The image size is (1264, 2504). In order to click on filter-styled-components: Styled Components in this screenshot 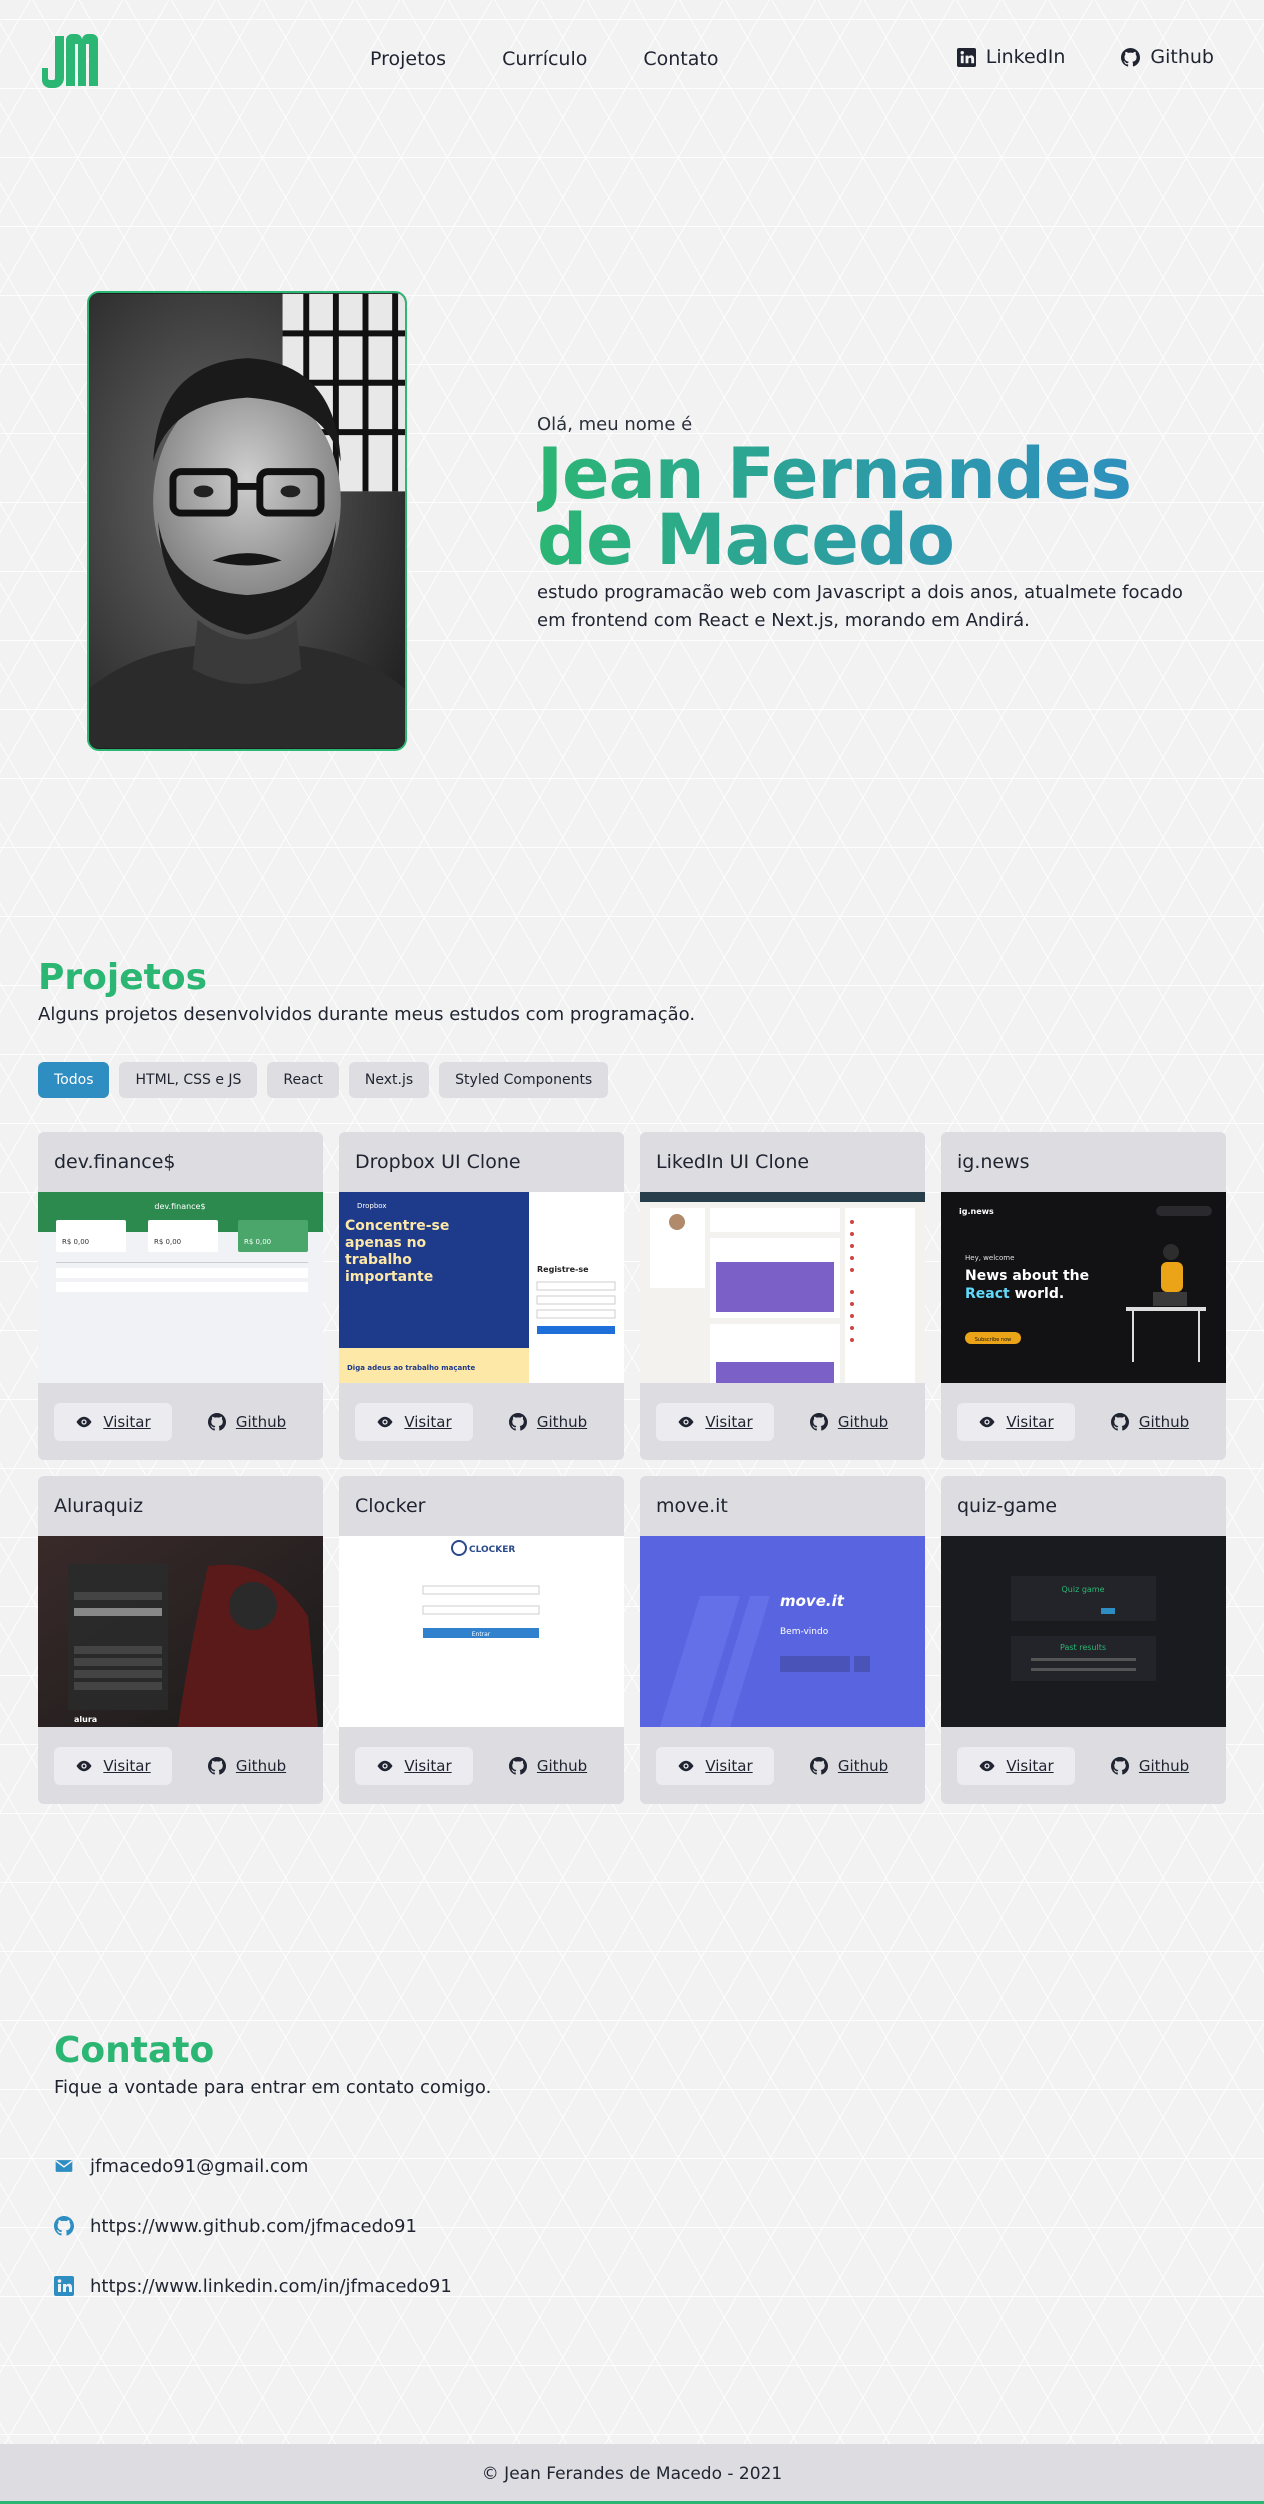, I will do `click(524, 1080)`.